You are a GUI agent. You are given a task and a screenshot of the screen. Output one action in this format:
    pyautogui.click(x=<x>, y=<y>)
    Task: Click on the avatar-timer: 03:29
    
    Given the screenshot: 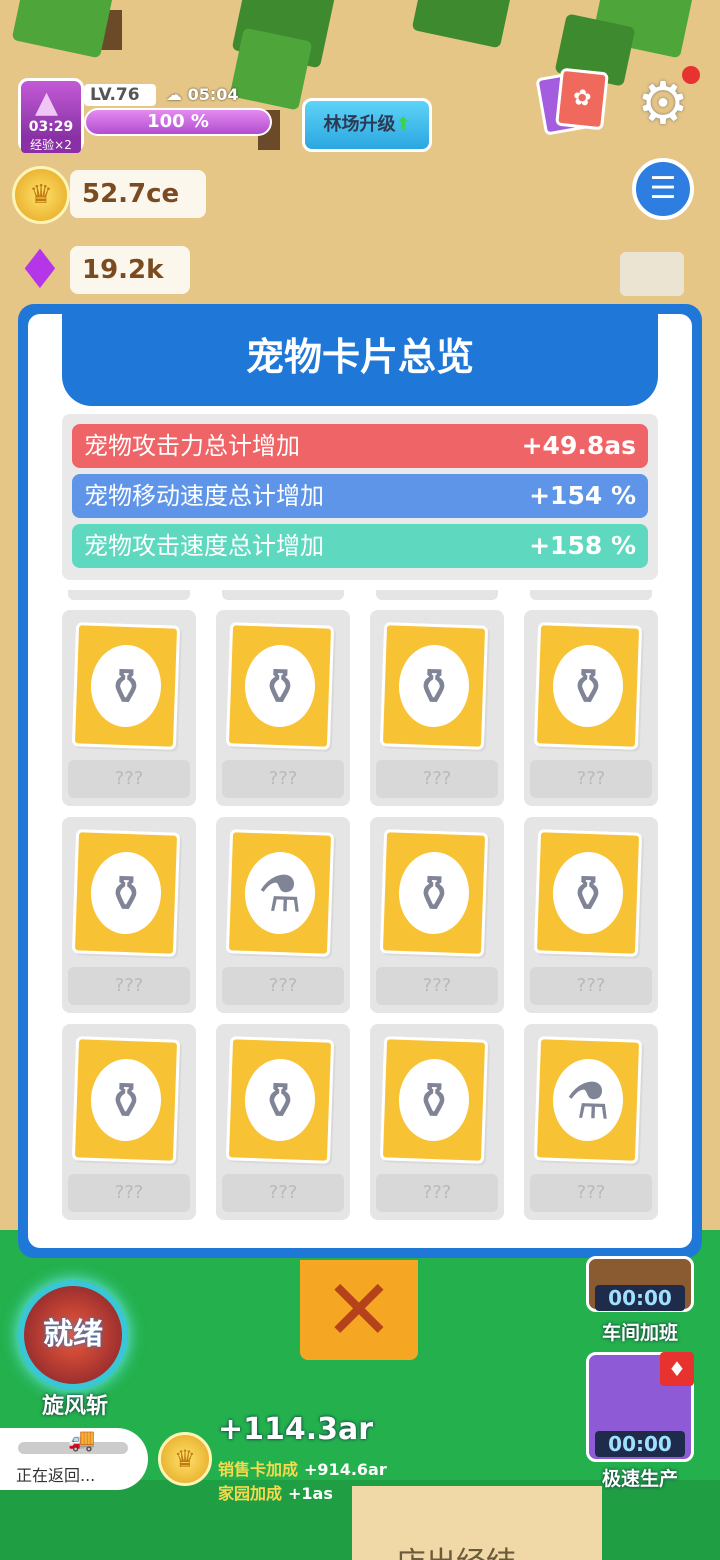 What is the action you would take?
    pyautogui.click(x=51, y=127)
    